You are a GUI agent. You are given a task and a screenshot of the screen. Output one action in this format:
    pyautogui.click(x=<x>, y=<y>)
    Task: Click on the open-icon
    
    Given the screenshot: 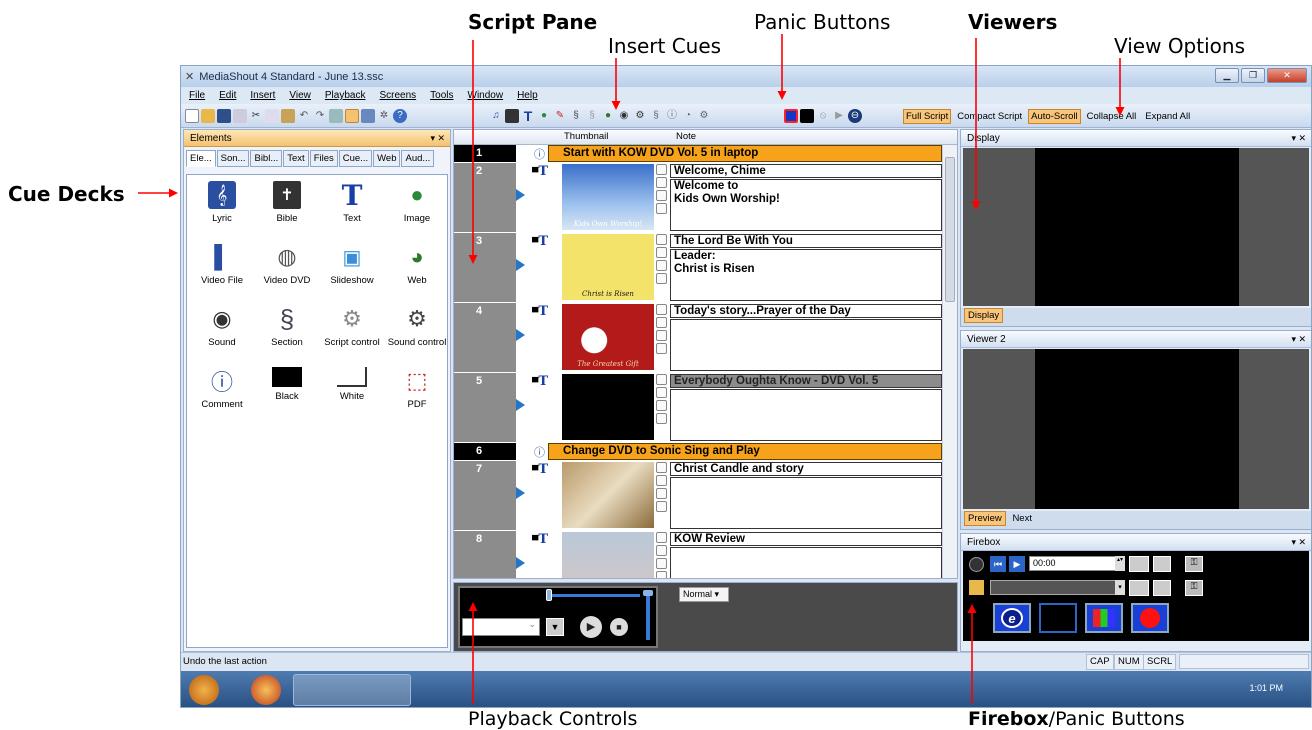 What is the action you would take?
    pyautogui.click(x=208, y=116)
    